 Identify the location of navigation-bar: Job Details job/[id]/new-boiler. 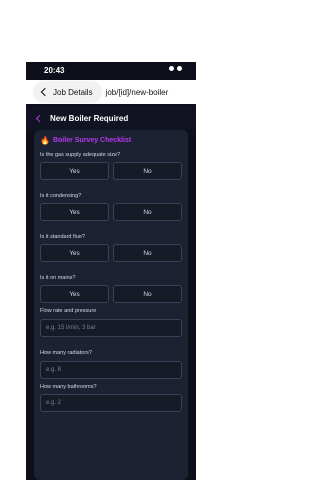
(111, 92).